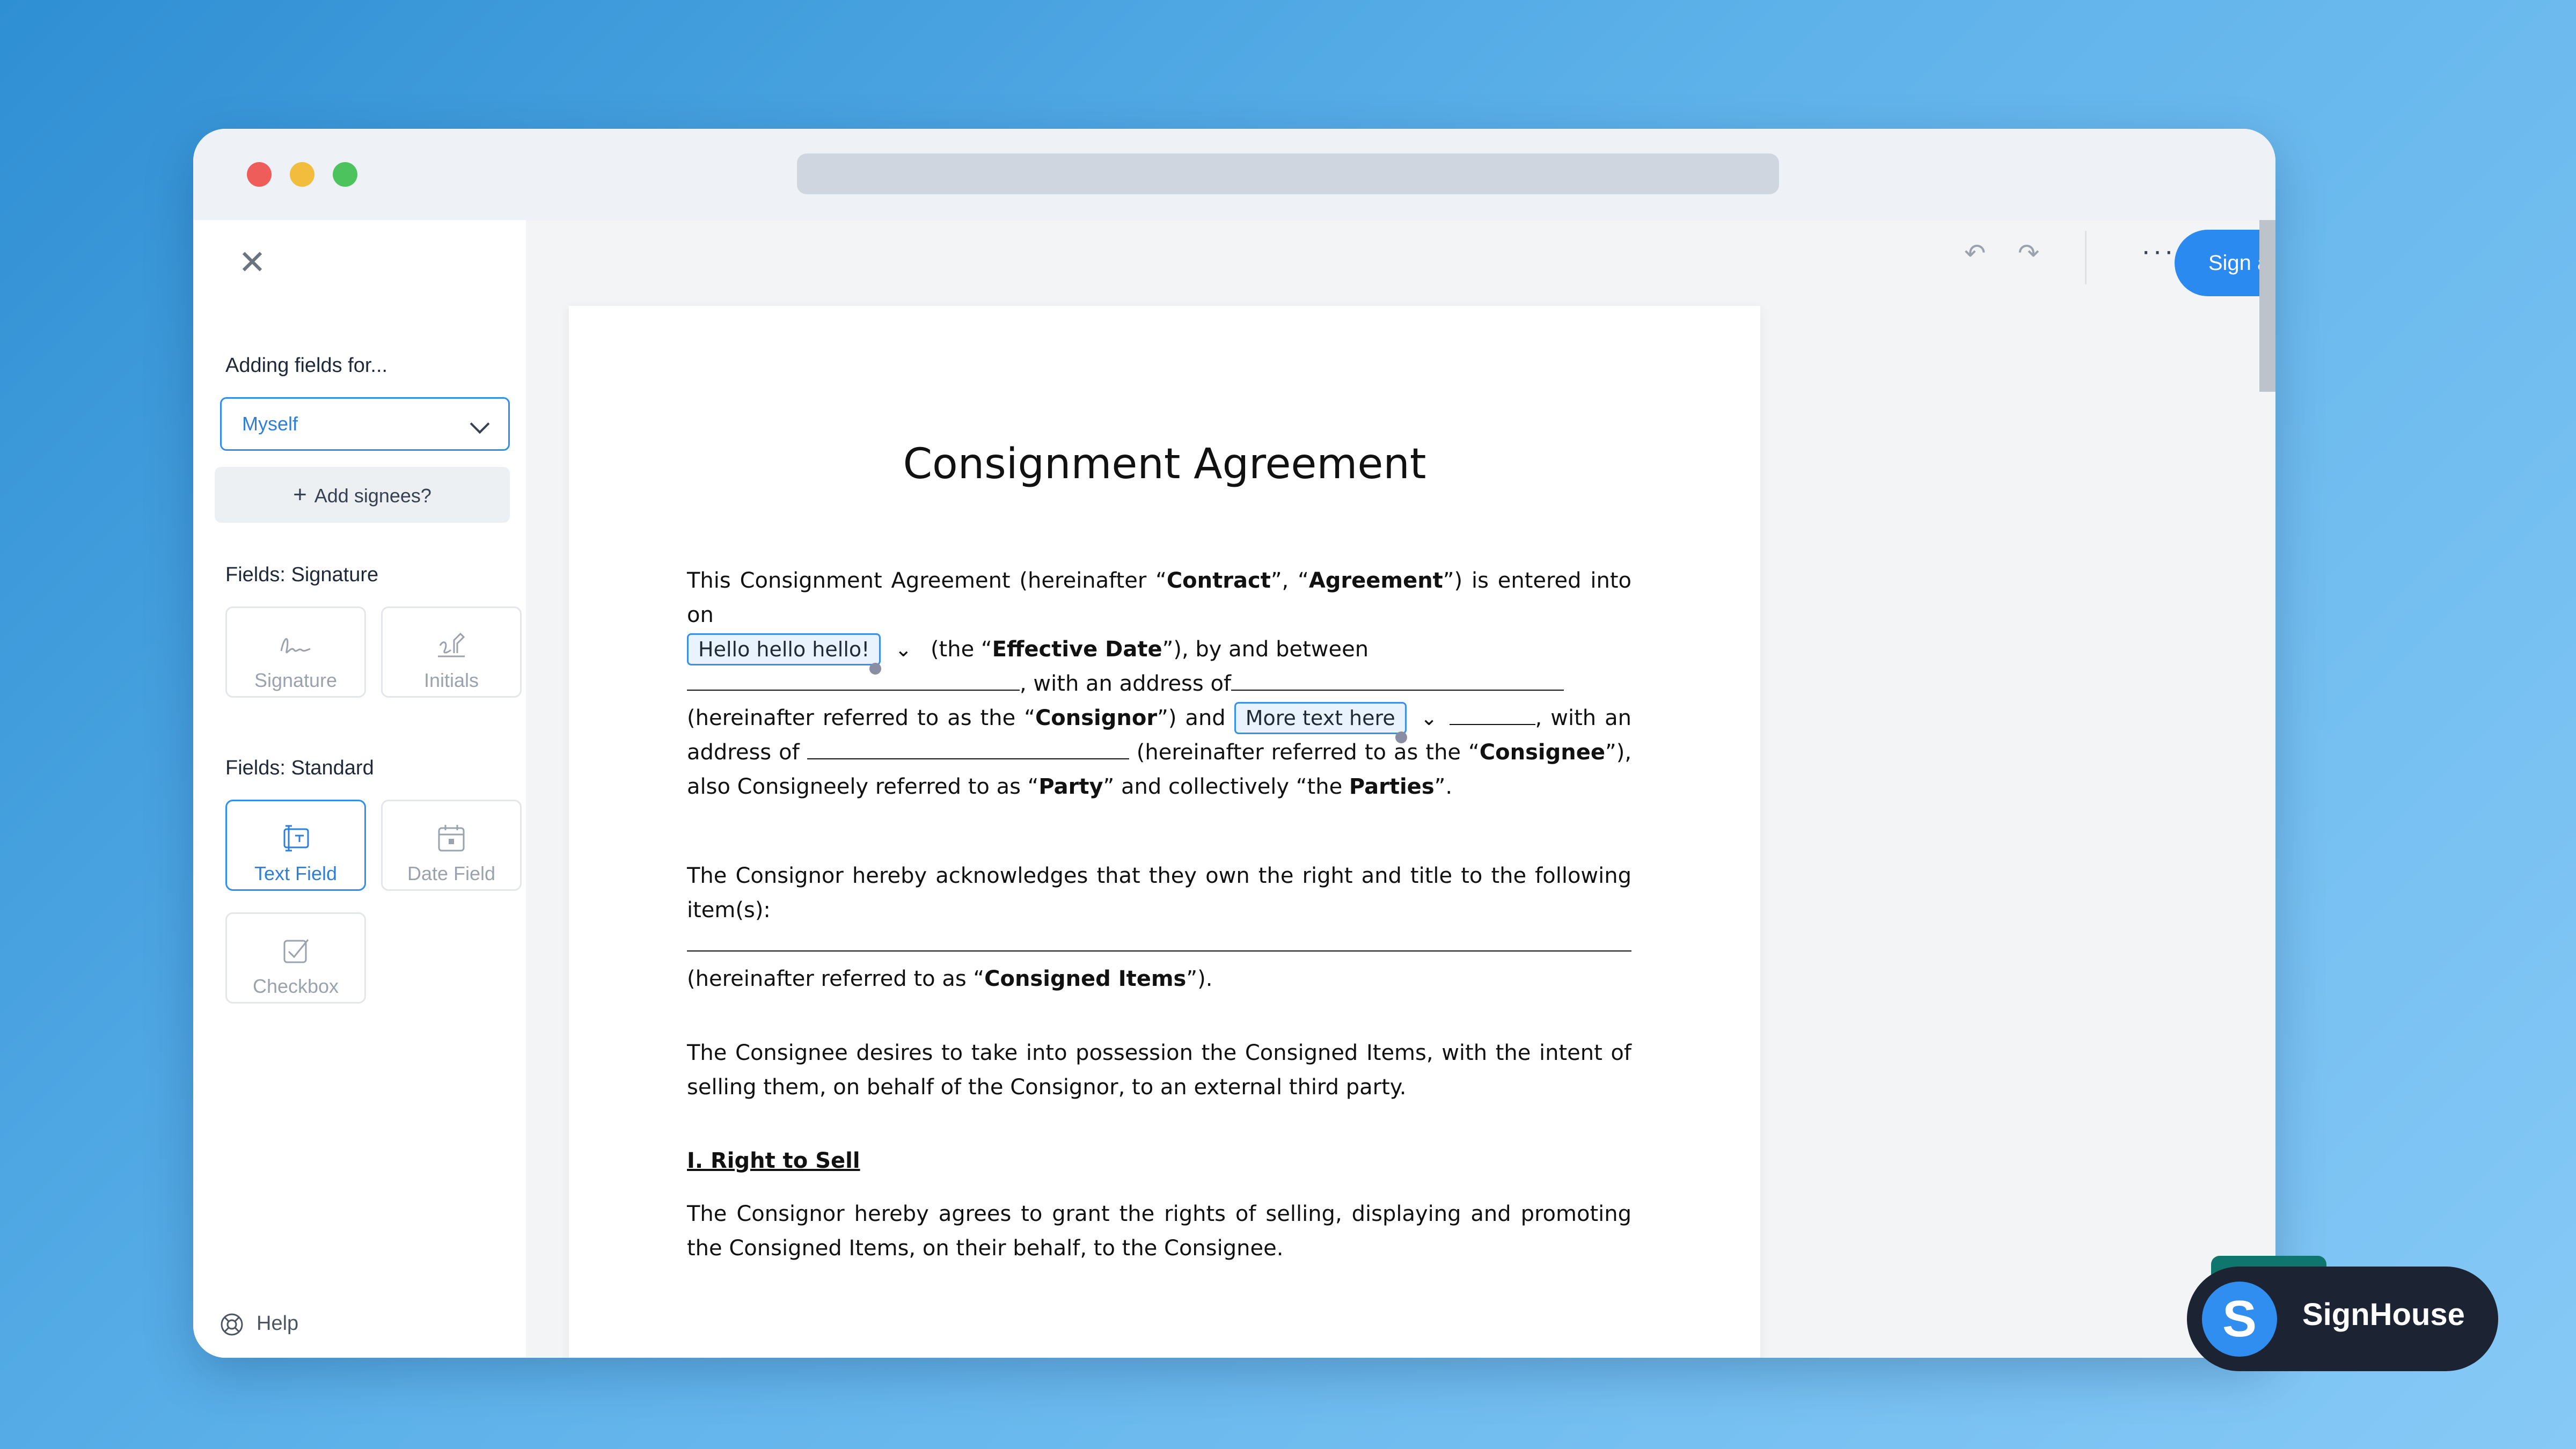 This screenshot has height=1449, width=2576. What do you see at coordinates (961, 649) in the screenshot?
I see `text-run: (the “` at bounding box center [961, 649].